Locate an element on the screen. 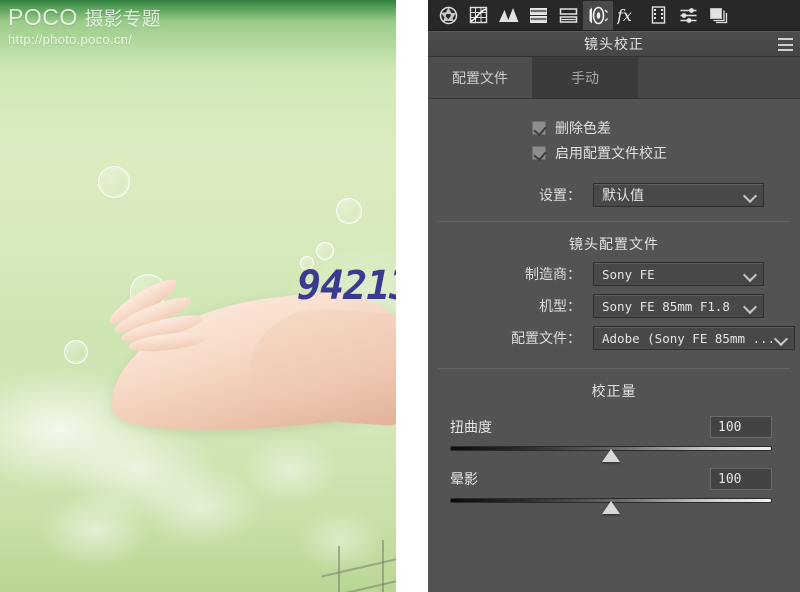 The height and width of the screenshot is (592, 800). tab-filler is located at coordinates (719, 77).